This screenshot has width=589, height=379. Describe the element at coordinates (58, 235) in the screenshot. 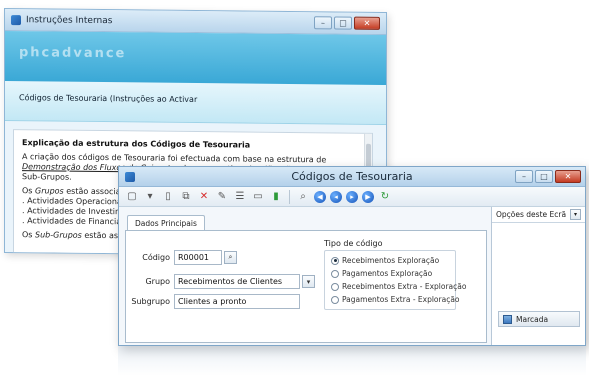

I see `doc-emphasis: Sub-Grupos` at that location.